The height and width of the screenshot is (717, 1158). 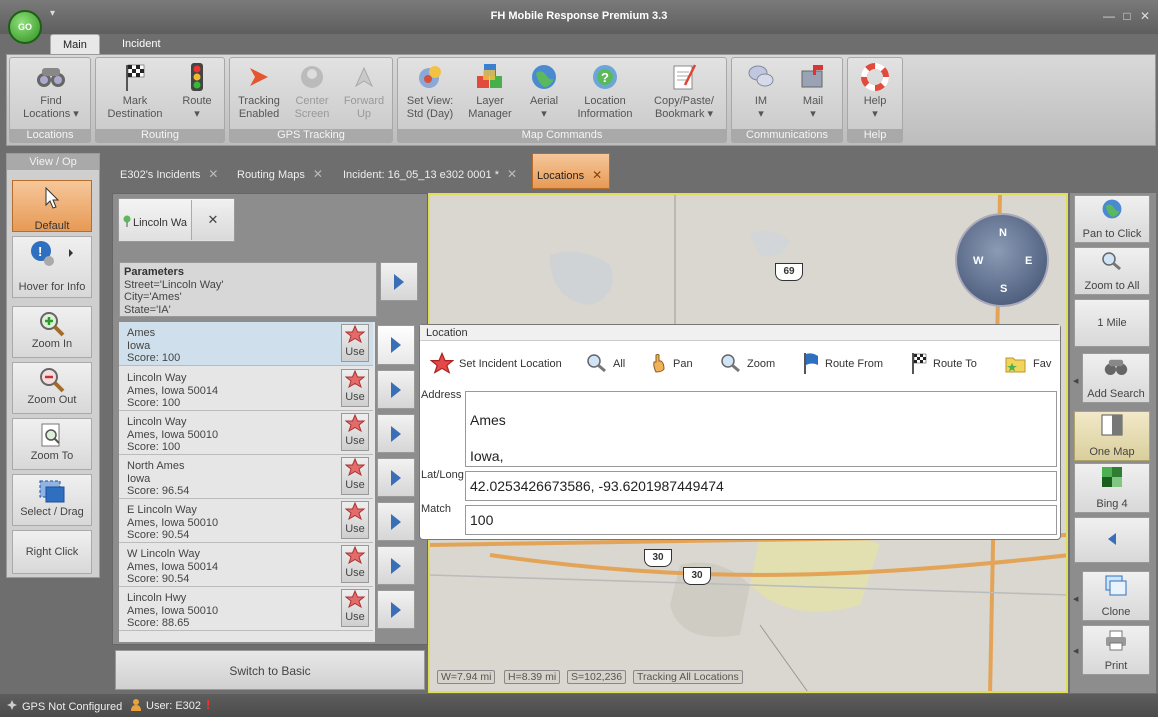 I want to click on forward-up-button: Forward Up, so click(x=364, y=91).